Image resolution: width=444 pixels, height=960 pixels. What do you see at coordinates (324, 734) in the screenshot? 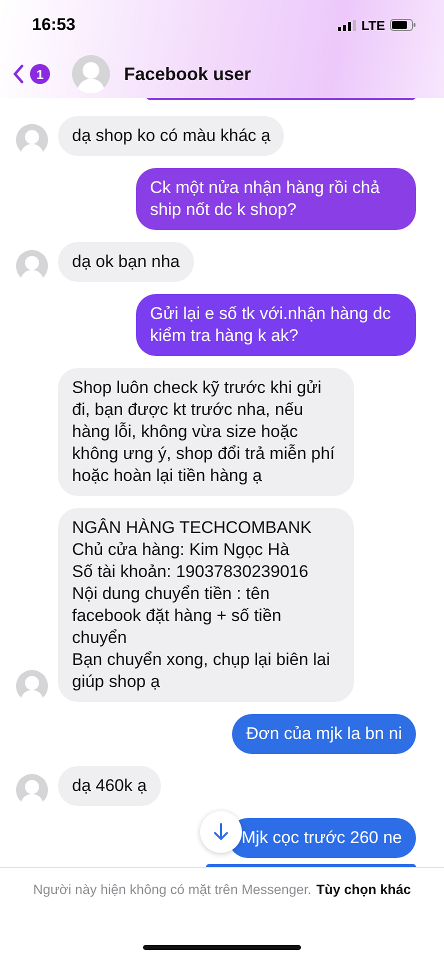
I see `message-bubble: Đơn của mjk la bn ni` at bounding box center [324, 734].